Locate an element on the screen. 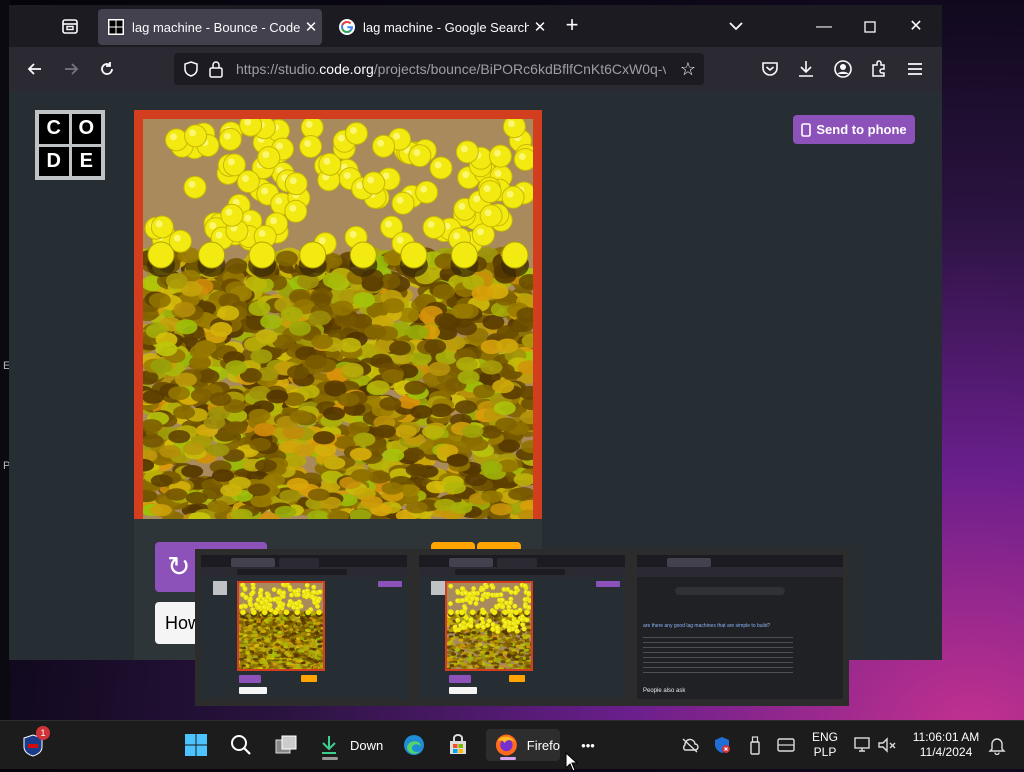 The width and height of the screenshot is (1024, 772). network-tray is located at coordinates (863, 745).